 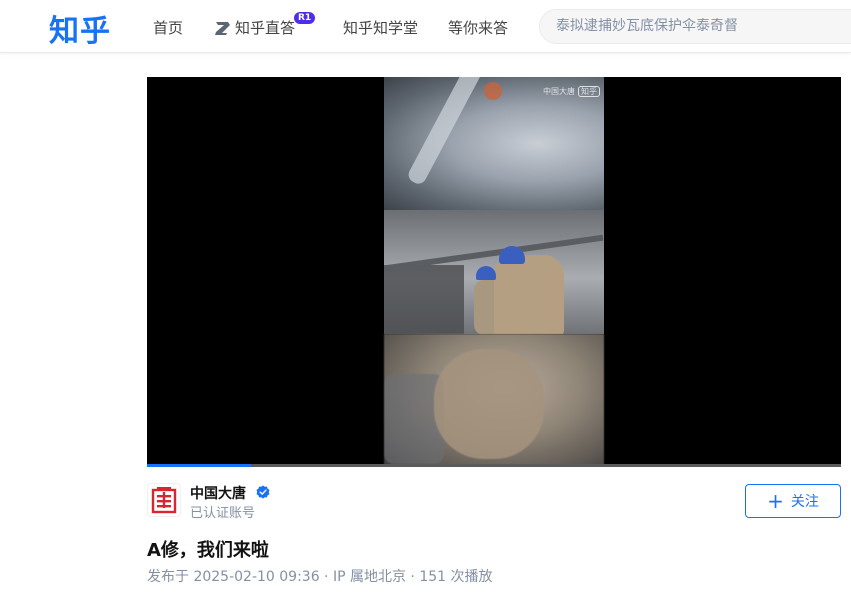 I want to click on nav-wait-answer: 等你来答, so click(x=478, y=27).